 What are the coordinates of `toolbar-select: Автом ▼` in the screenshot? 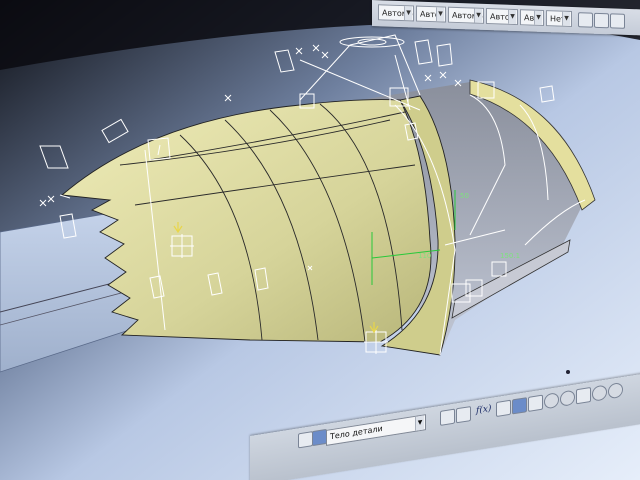 It's located at (502, 16).